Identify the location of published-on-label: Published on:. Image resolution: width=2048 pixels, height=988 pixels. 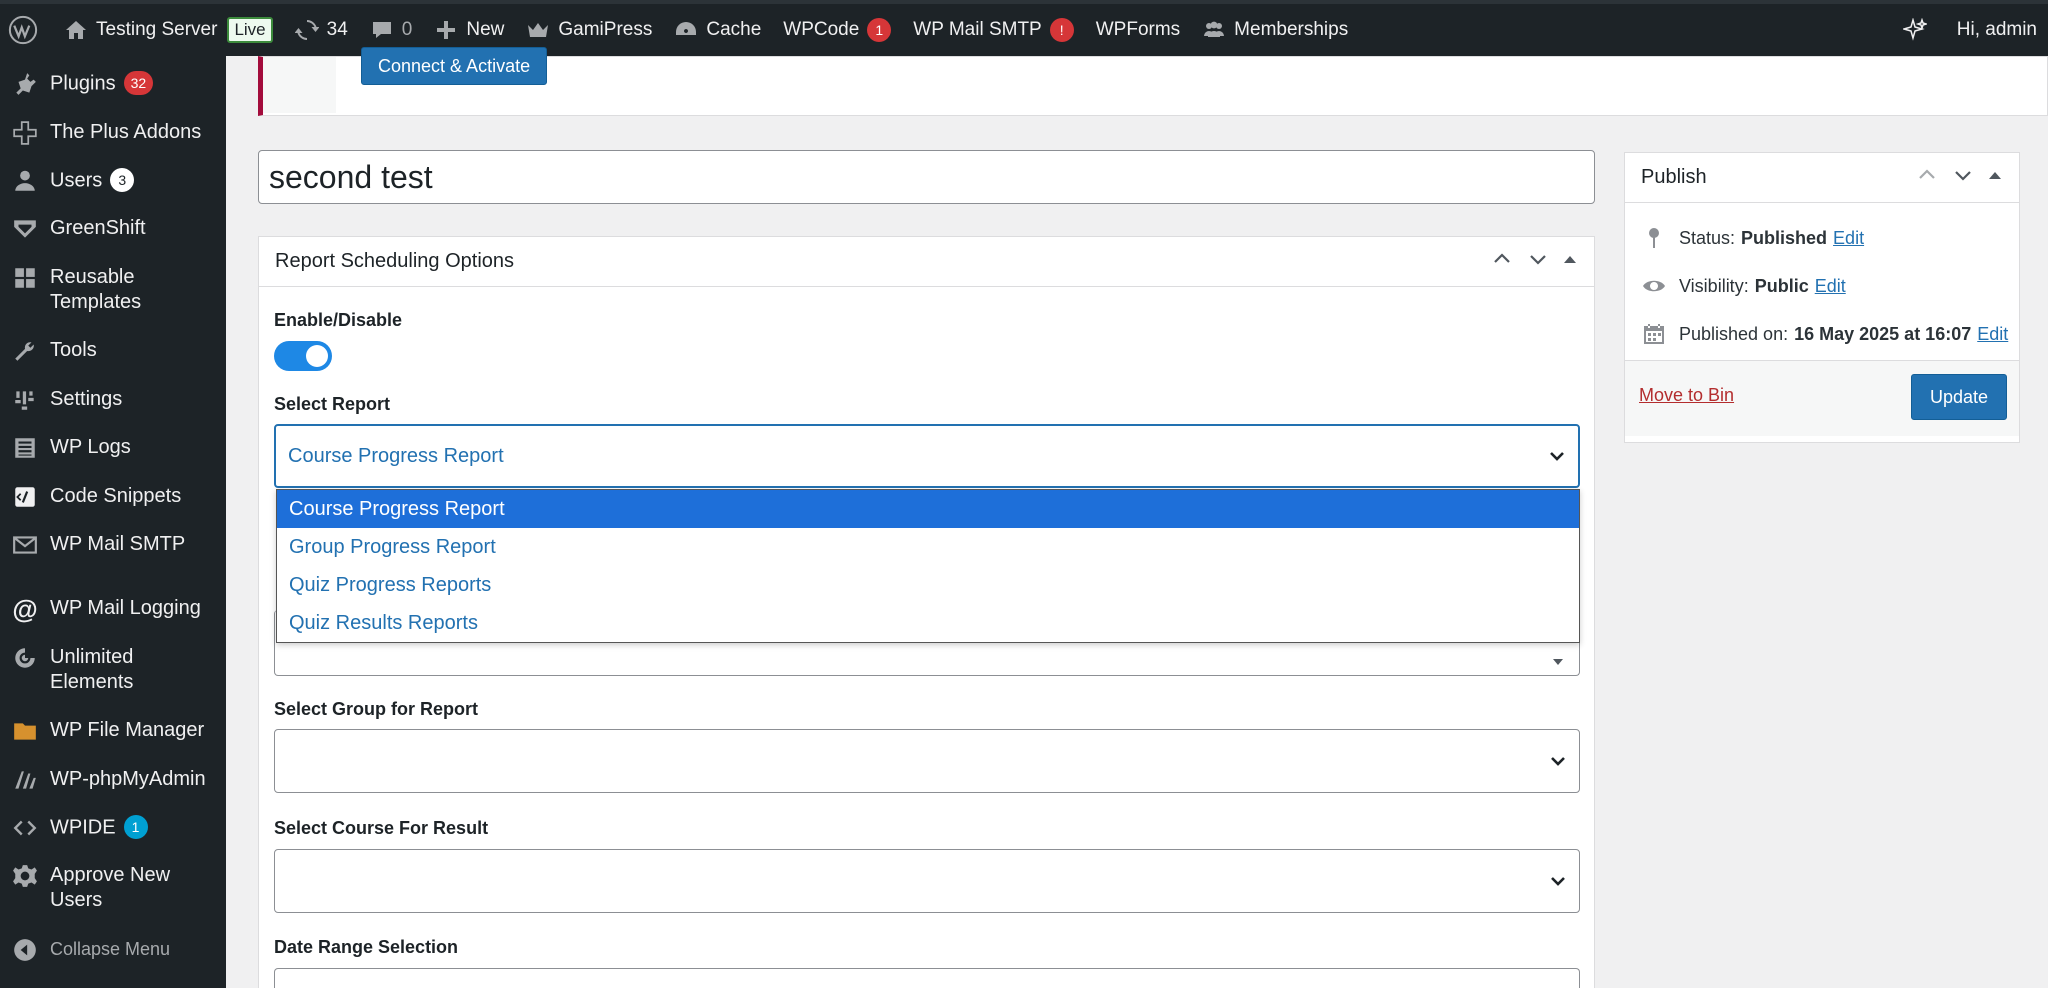
(1734, 333).